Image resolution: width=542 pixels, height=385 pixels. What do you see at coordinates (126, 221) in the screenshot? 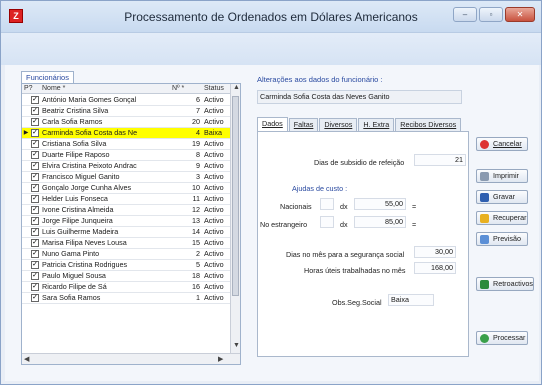
I see `table-row: ✓ Jorge Filipe Junqueira 13 Activo` at bounding box center [126, 221].